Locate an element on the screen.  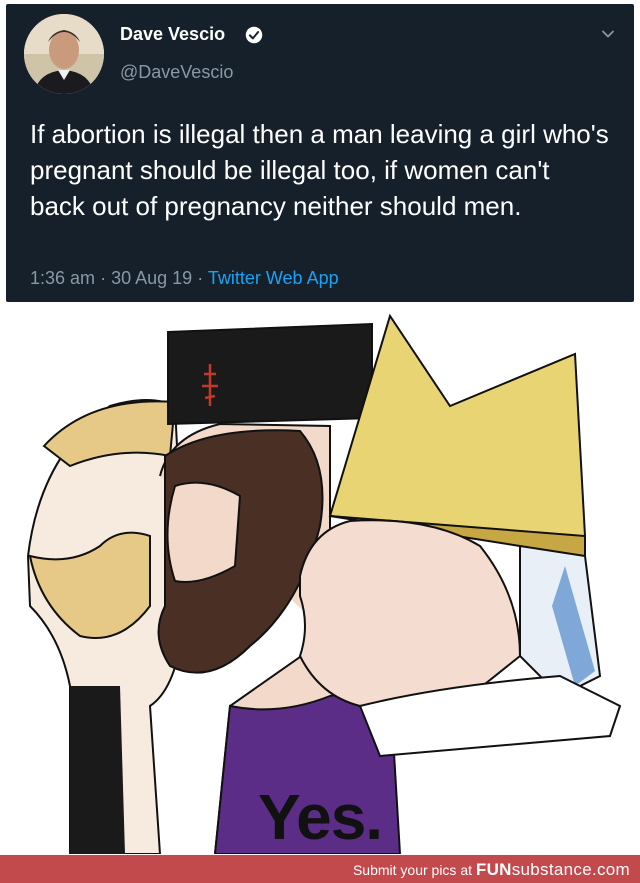
tweet-source: Twitter Web App is located at coordinates (273, 278).